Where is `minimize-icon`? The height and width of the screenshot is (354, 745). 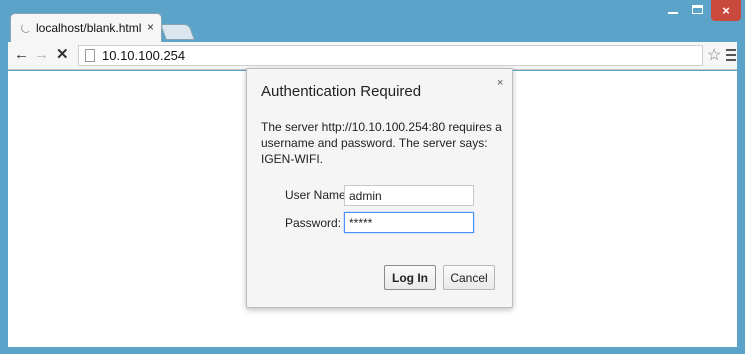
minimize-icon is located at coordinates (673, 13).